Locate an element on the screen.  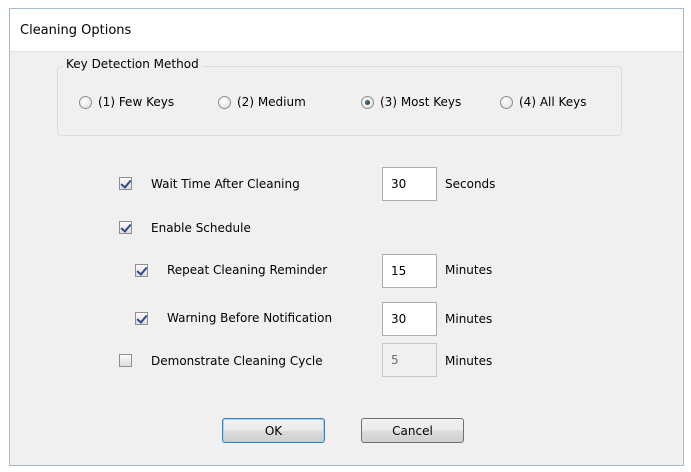
enable-schedule-checkbox is located at coordinates (125, 227).